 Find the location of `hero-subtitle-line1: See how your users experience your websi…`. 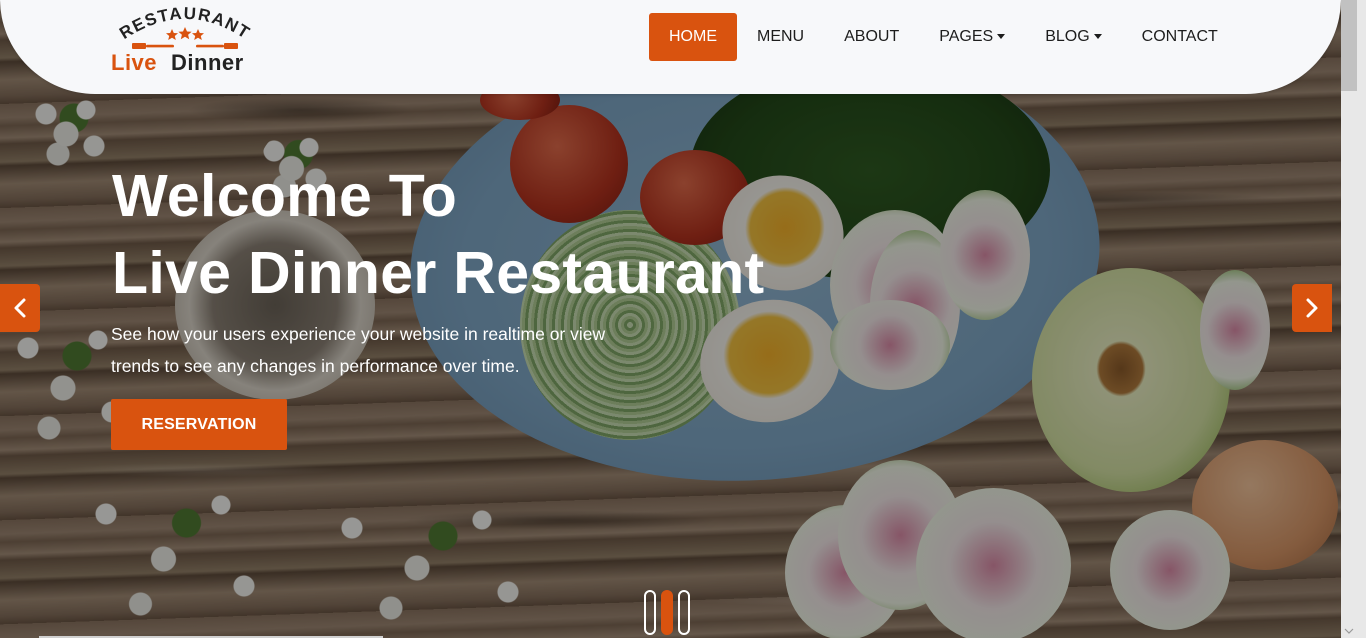

hero-subtitle-line1: See how your users experience your websi… is located at coordinates (358, 334).